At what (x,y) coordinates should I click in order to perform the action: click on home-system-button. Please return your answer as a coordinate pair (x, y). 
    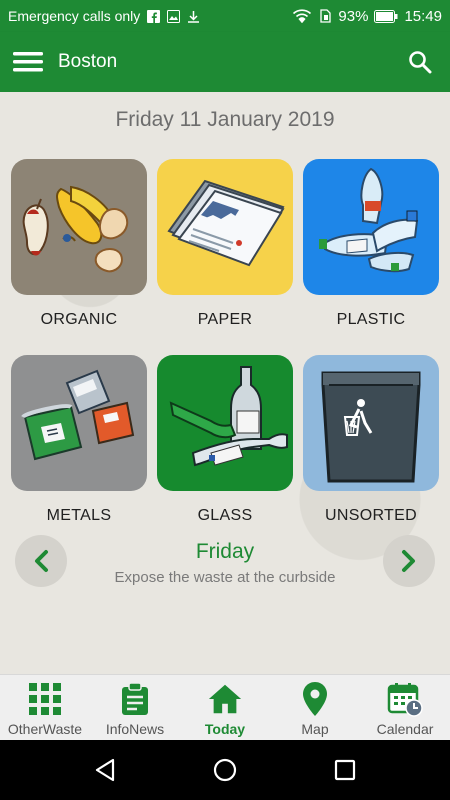
    Looking at the image, I should click on (225, 770).